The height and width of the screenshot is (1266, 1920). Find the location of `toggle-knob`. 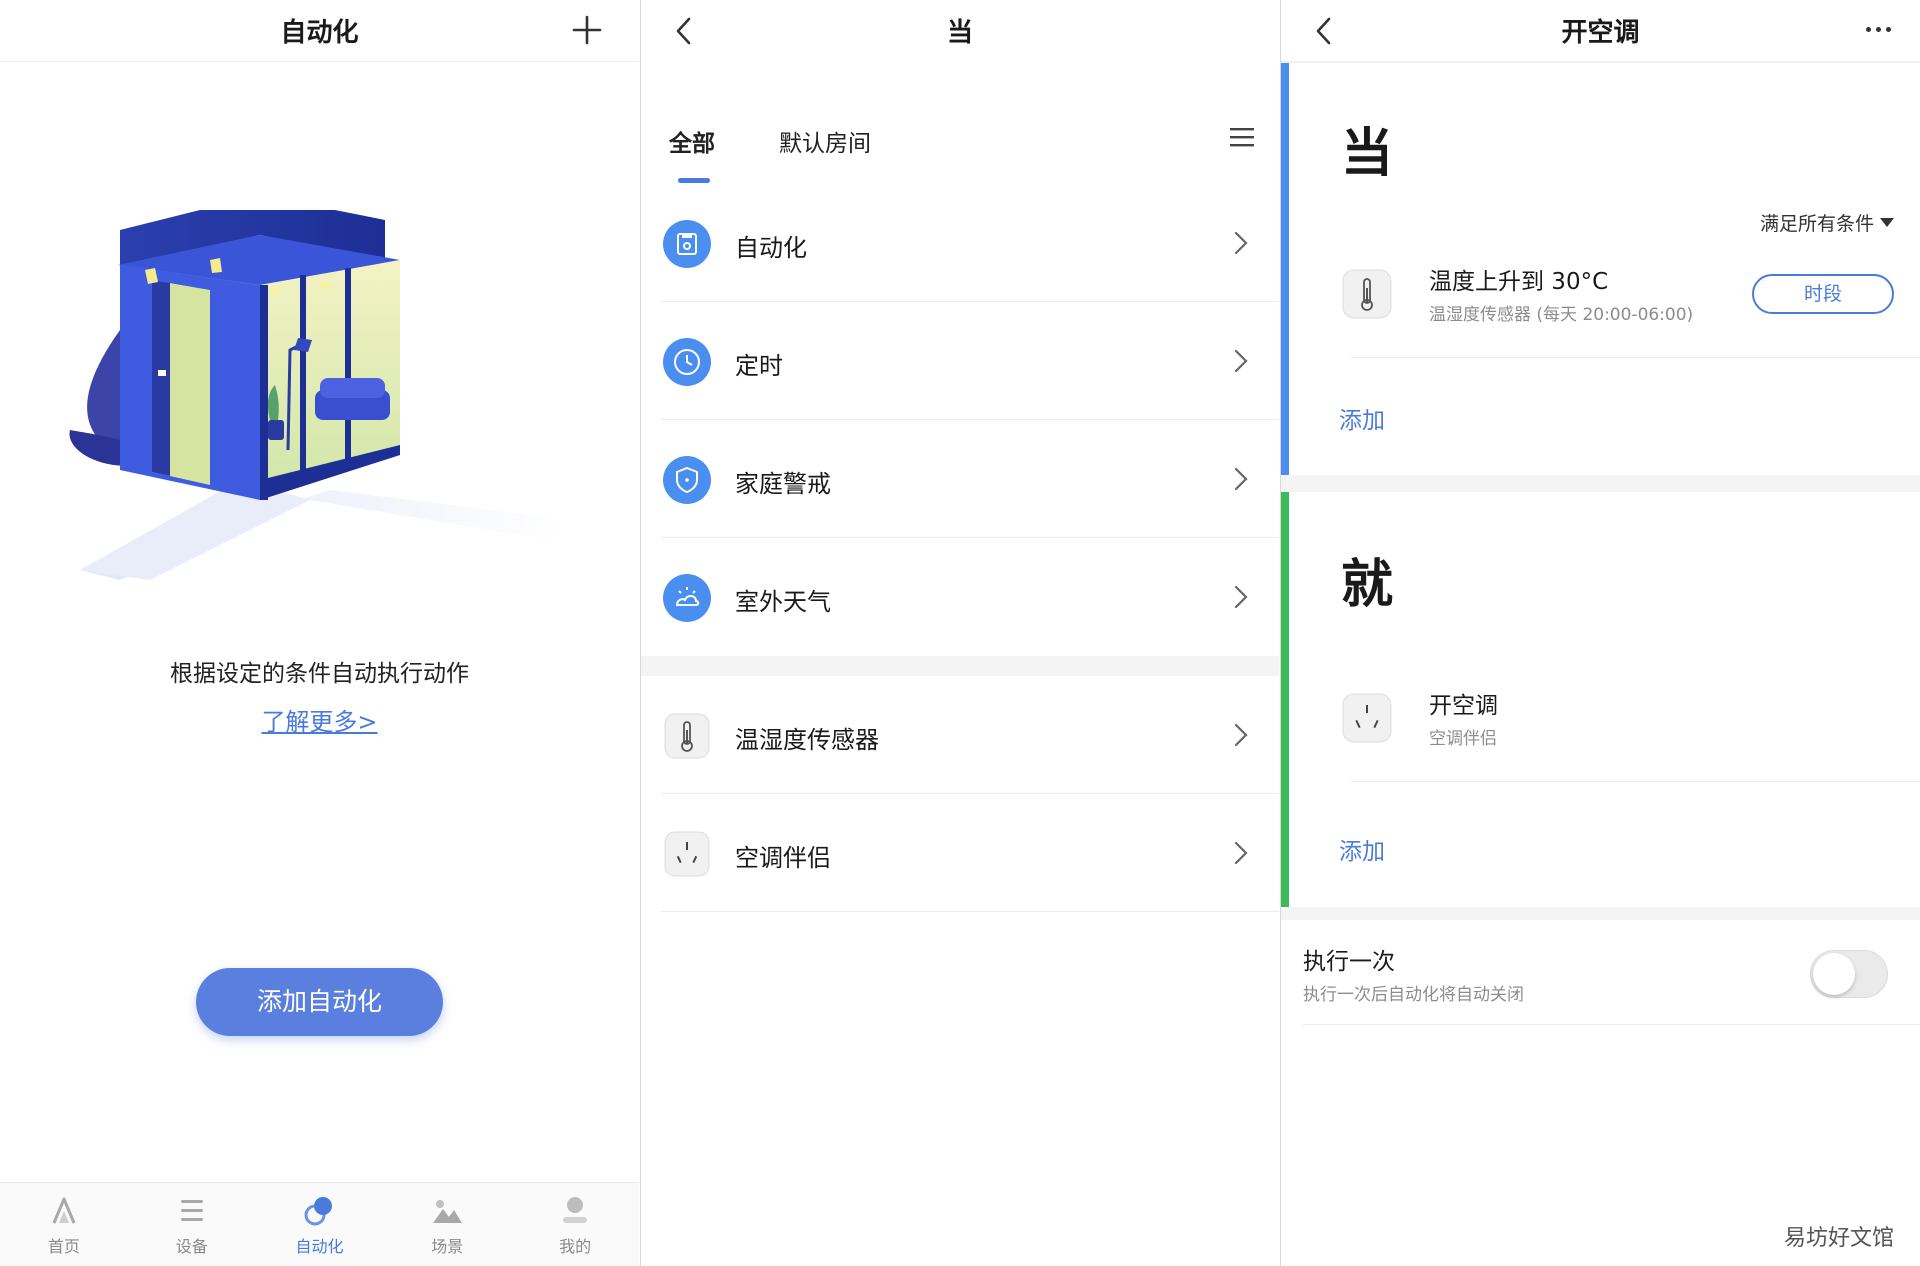

toggle-knob is located at coordinates (1834, 974).